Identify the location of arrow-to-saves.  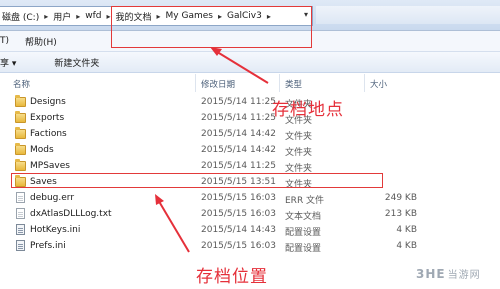
(173, 225).